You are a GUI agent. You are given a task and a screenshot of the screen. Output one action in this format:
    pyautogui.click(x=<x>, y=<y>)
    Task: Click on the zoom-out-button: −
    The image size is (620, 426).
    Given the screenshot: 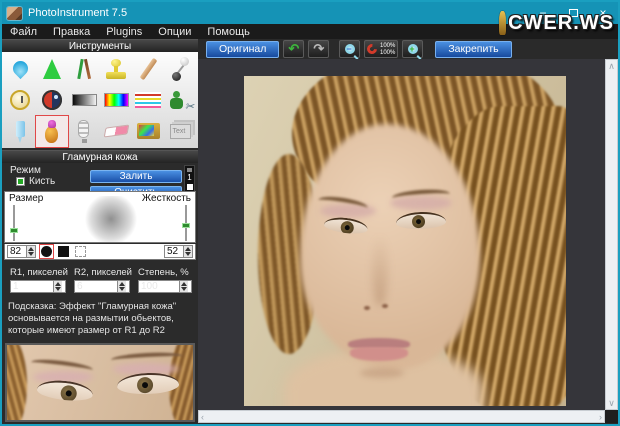 What is the action you would take?
    pyautogui.click(x=350, y=49)
    